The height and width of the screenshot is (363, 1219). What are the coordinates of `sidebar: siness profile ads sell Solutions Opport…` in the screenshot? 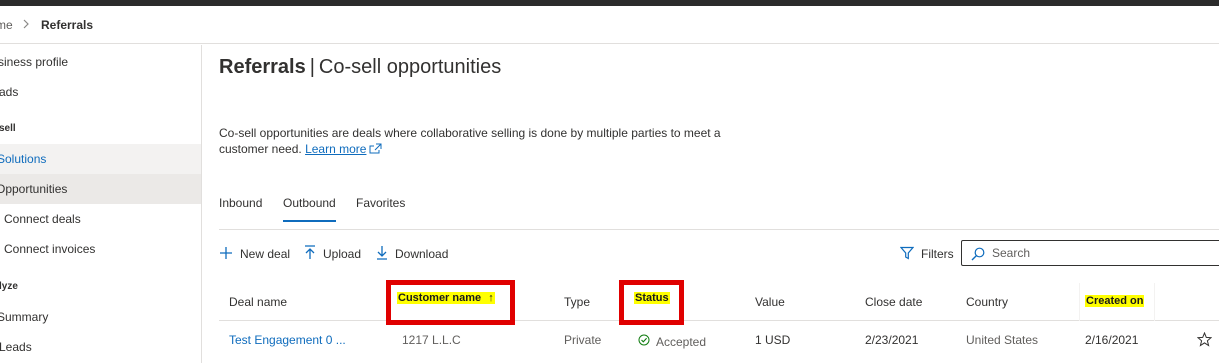 It's located at (101, 204).